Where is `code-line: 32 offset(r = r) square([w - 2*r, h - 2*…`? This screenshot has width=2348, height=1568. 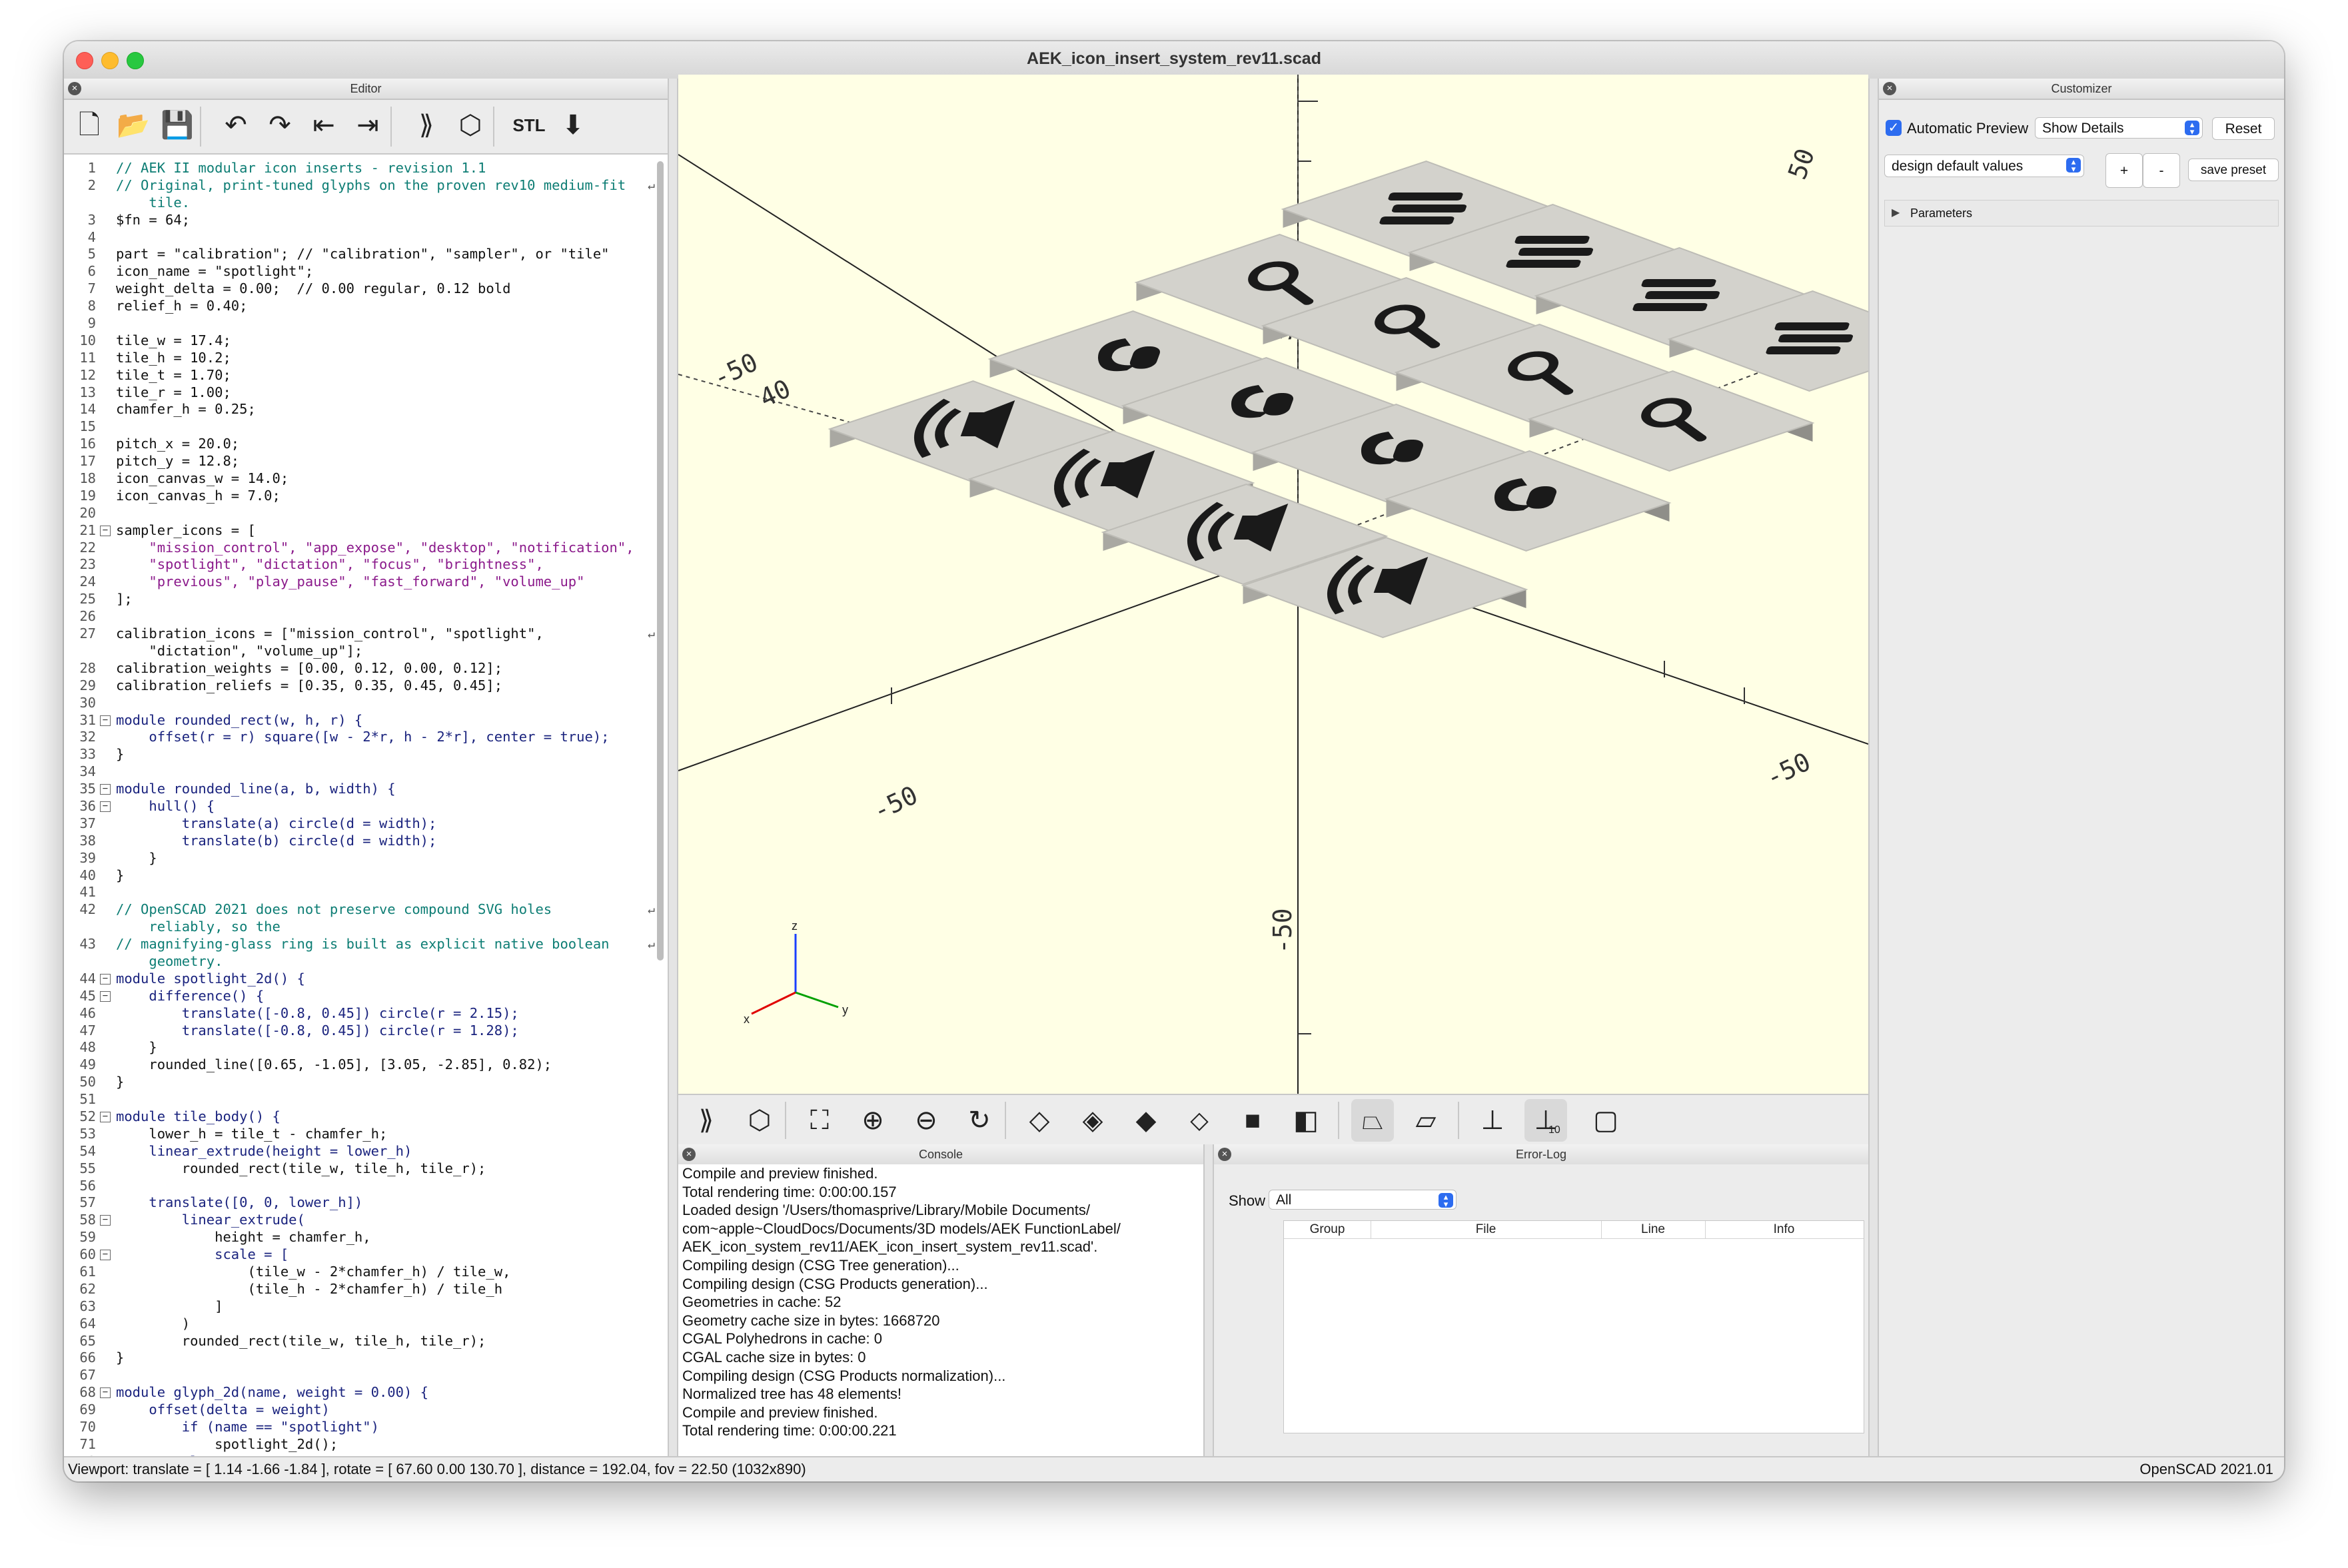 code-line: 32 offset(r = r) square([w - 2*r, h - 2*… is located at coordinates (364, 737).